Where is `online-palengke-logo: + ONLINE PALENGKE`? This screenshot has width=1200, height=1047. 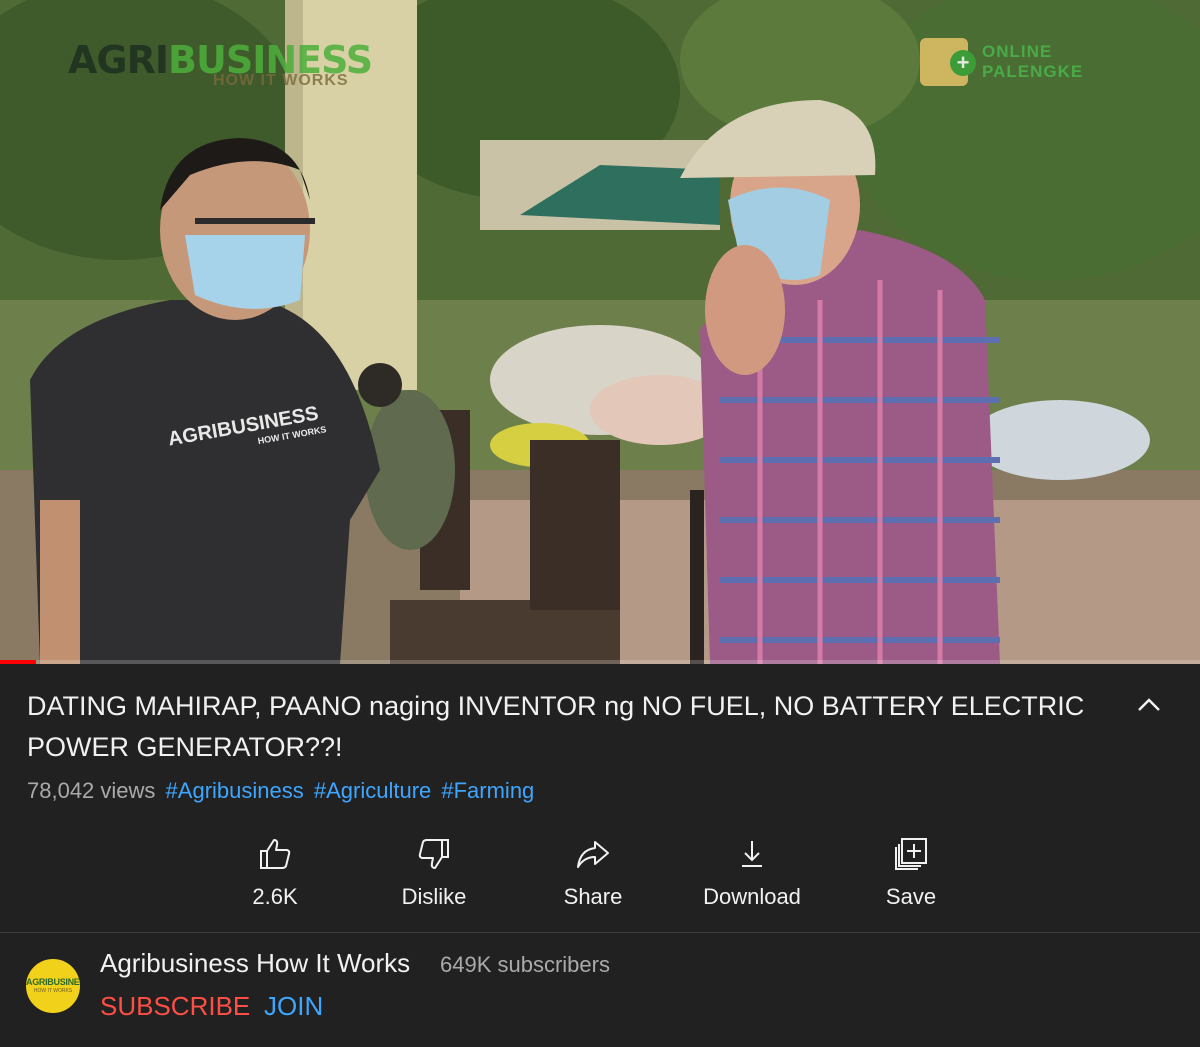 online-palengke-logo: + ONLINE PALENGKE is located at coordinates (1020, 60).